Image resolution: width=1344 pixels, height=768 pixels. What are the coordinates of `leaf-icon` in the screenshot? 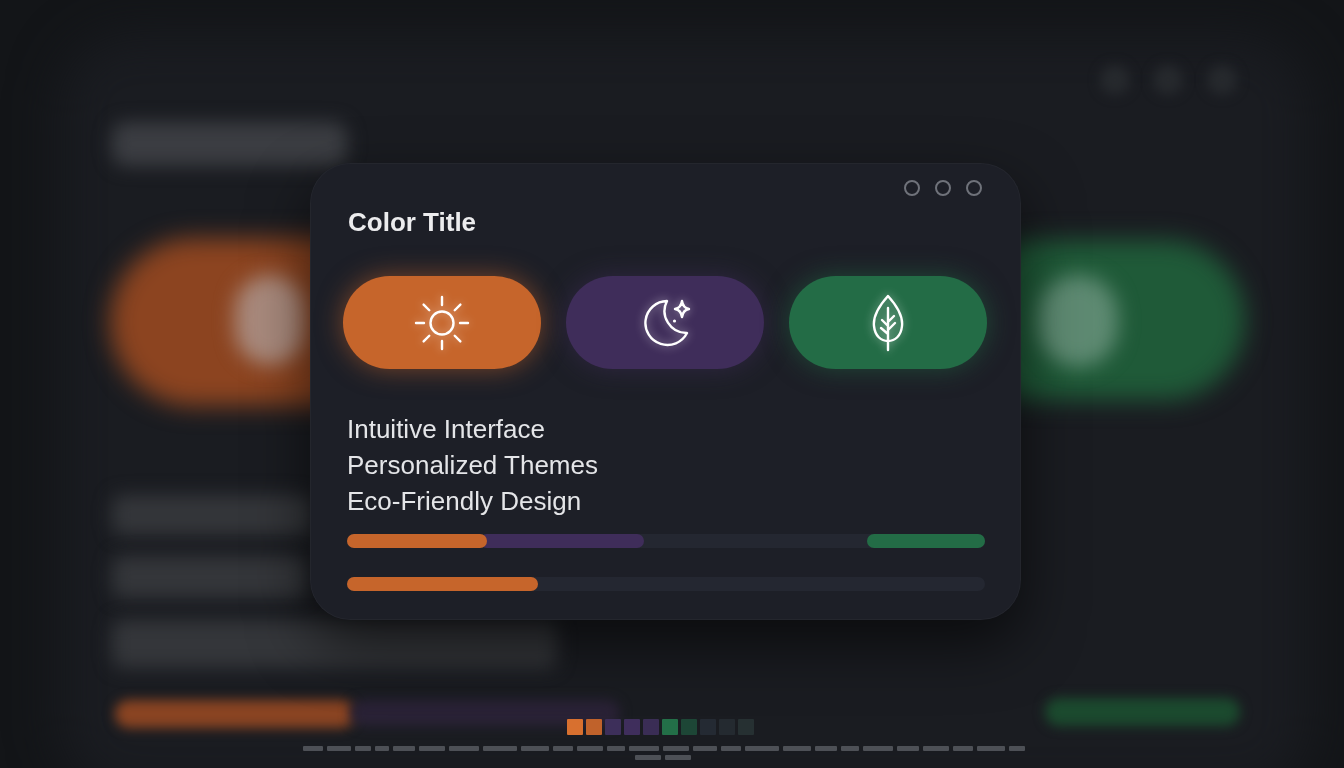 It's located at (888, 322).